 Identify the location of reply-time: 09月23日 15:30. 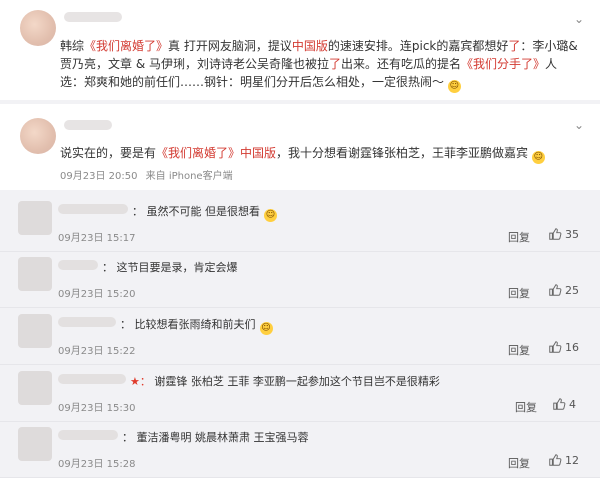
(97, 408).